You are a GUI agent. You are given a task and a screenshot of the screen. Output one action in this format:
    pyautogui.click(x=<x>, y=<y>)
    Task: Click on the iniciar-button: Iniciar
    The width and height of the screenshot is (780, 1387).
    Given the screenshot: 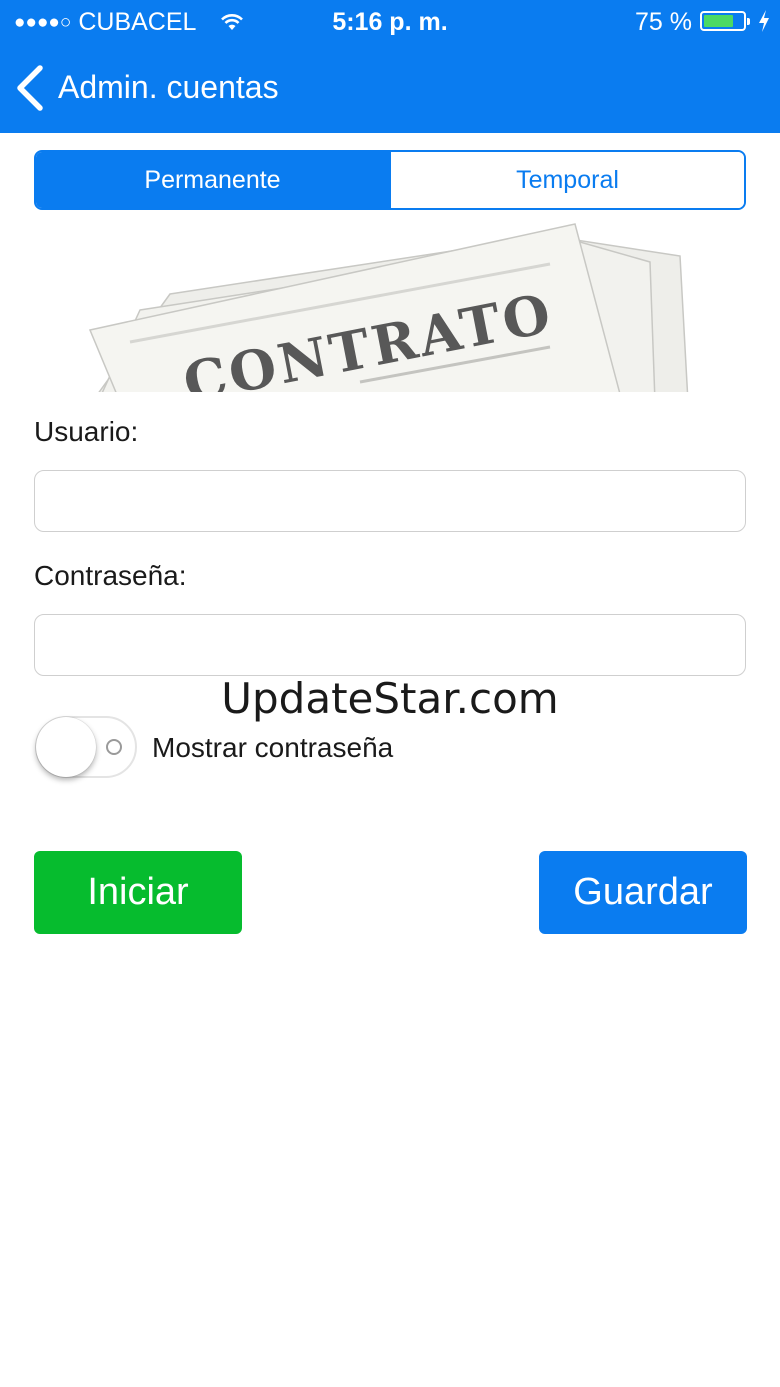 What is the action you would take?
    pyautogui.click(x=138, y=892)
    